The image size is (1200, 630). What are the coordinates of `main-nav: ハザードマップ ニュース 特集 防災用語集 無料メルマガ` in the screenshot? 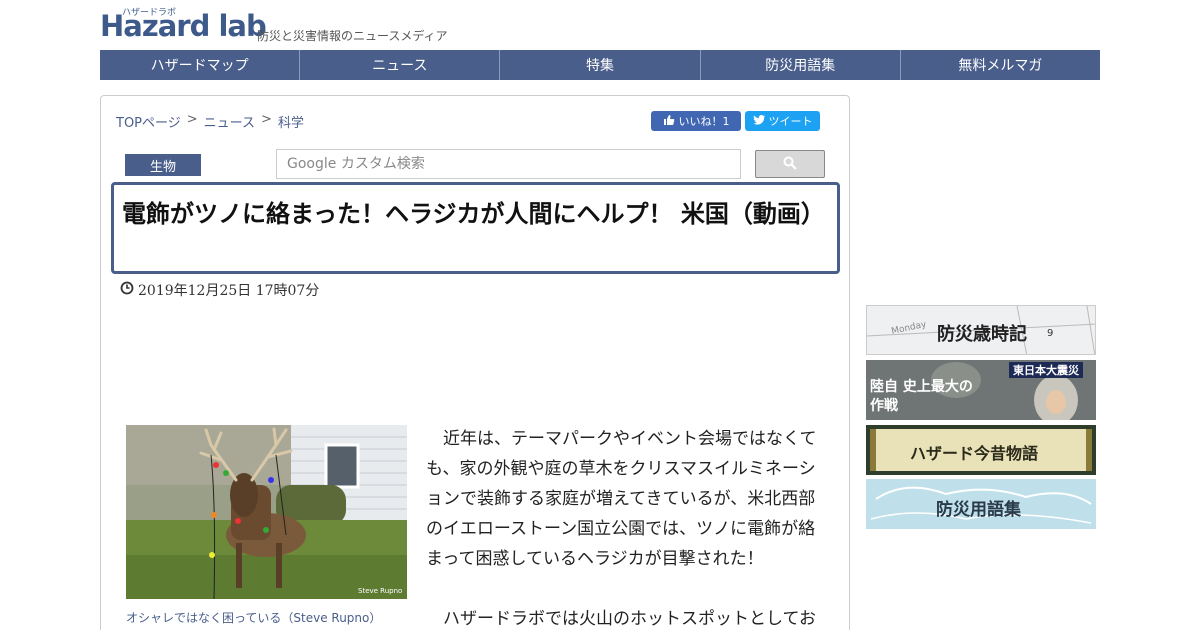 It's located at (600, 65).